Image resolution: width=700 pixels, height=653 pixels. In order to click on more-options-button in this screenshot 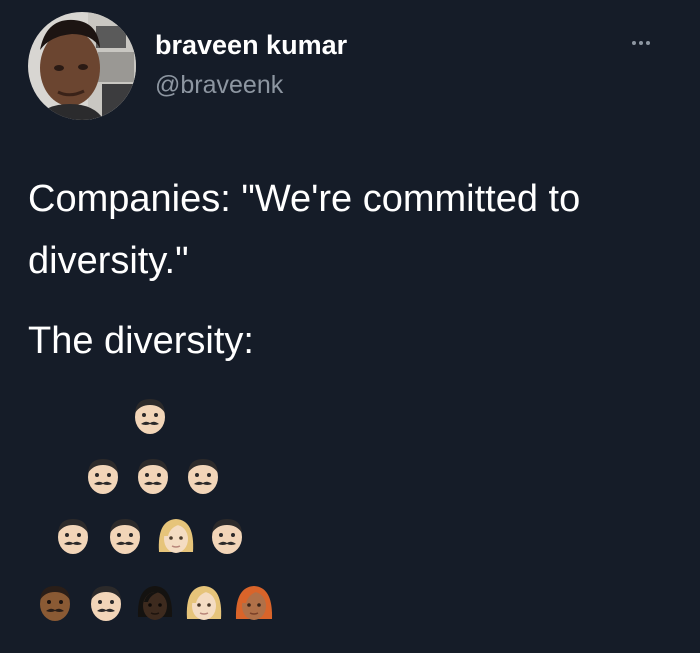, I will do `click(641, 43)`.